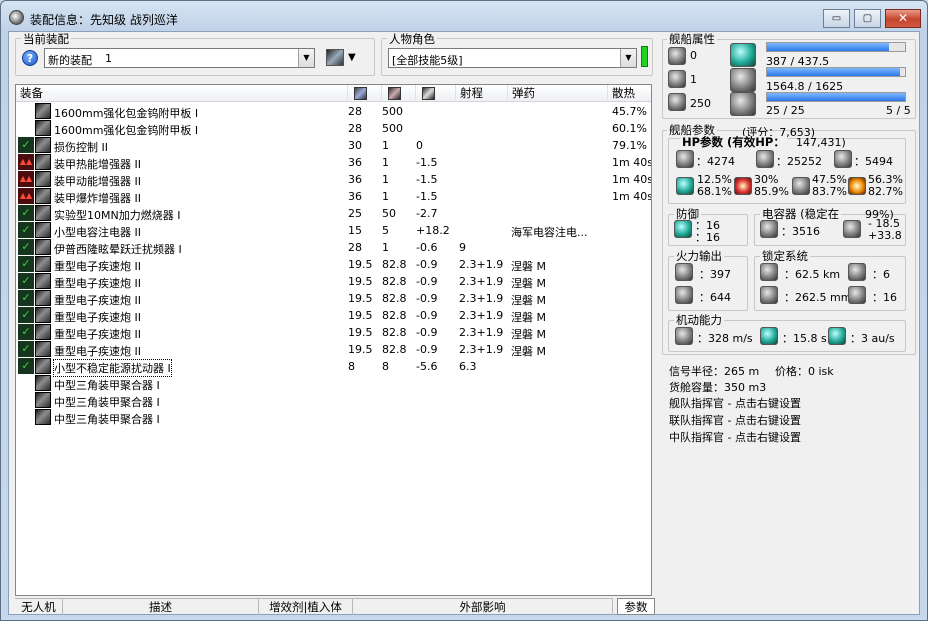  Describe the element at coordinates (333, 162) in the screenshot. I see `module-row: ▲▲ 装甲热能增强器 II 36 1 -1.5 1m 40s` at that location.